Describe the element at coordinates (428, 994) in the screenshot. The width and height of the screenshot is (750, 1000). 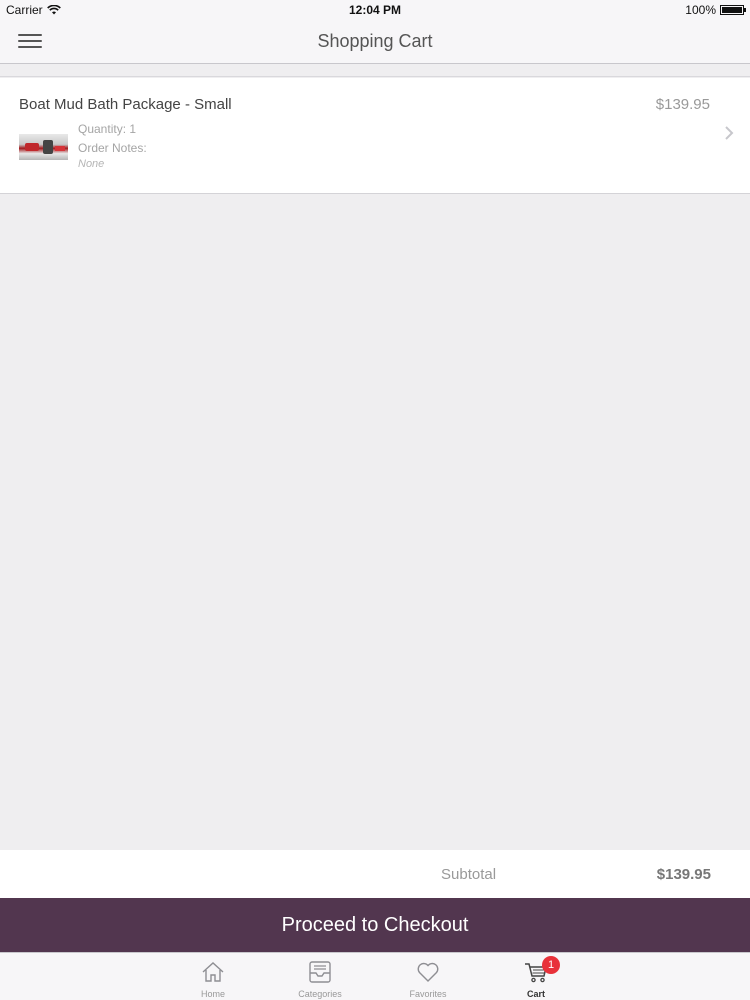
I see `tab-favorites-label: Favorites` at that location.